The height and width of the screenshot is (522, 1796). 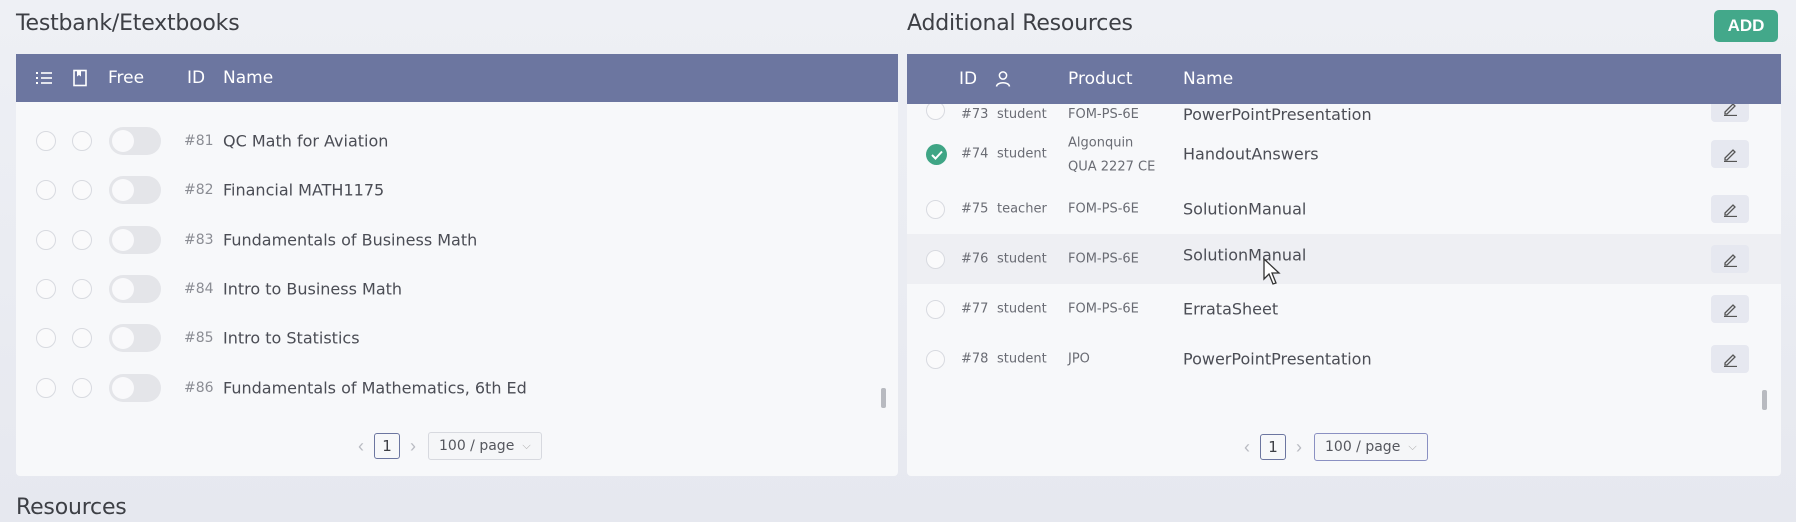 I want to click on table-row: #75 teacher FOM-PS-6E SolutionManual, so click(x=1344, y=209).